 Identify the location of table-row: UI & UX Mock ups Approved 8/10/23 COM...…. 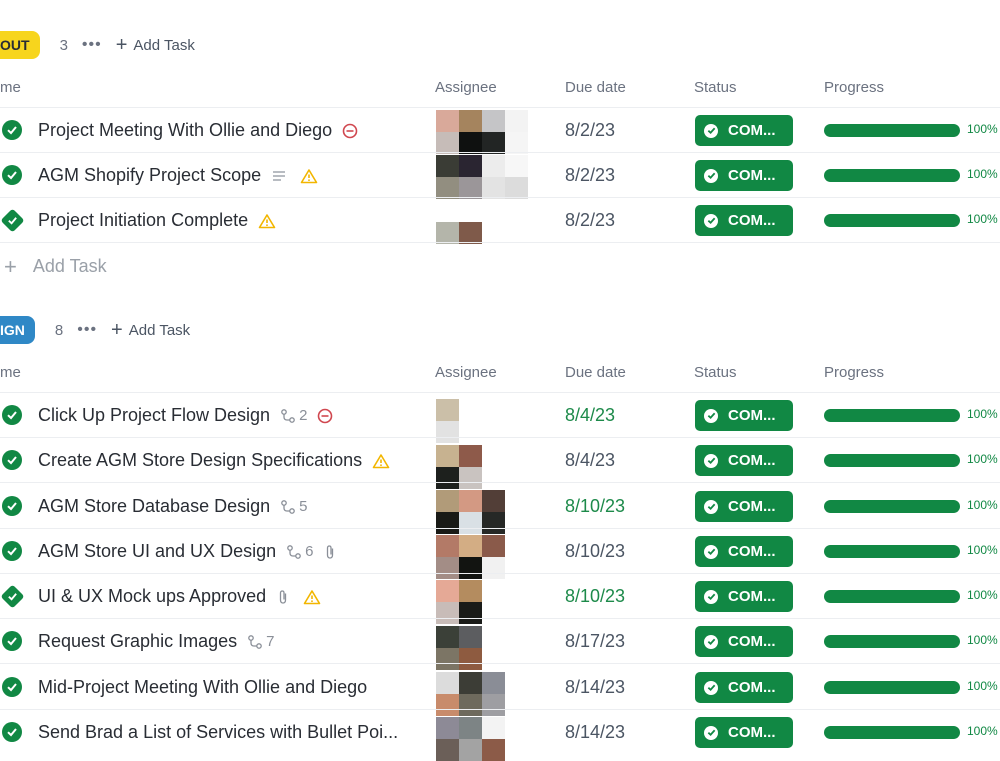
(500, 599).